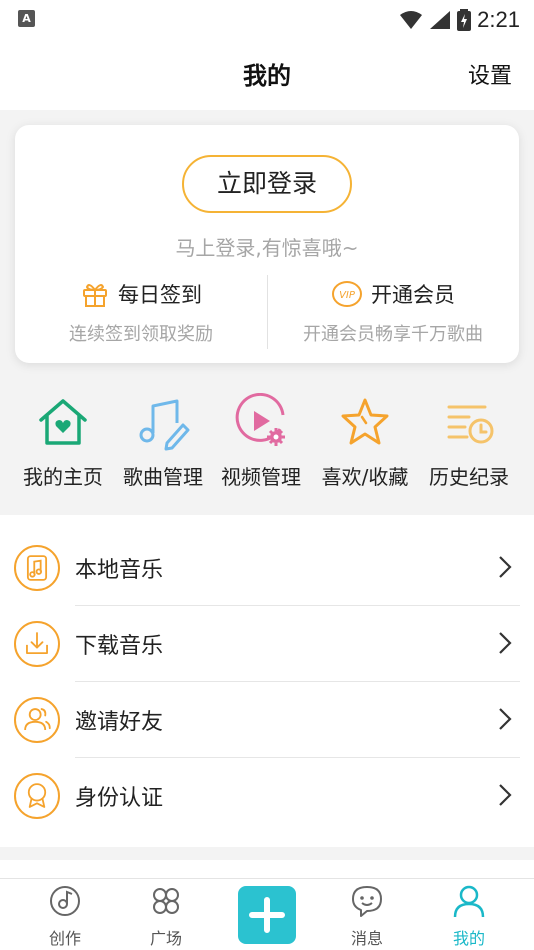 This screenshot has height=950, width=534. I want to click on quick-label: 歌曲管理, so click(163, 477).